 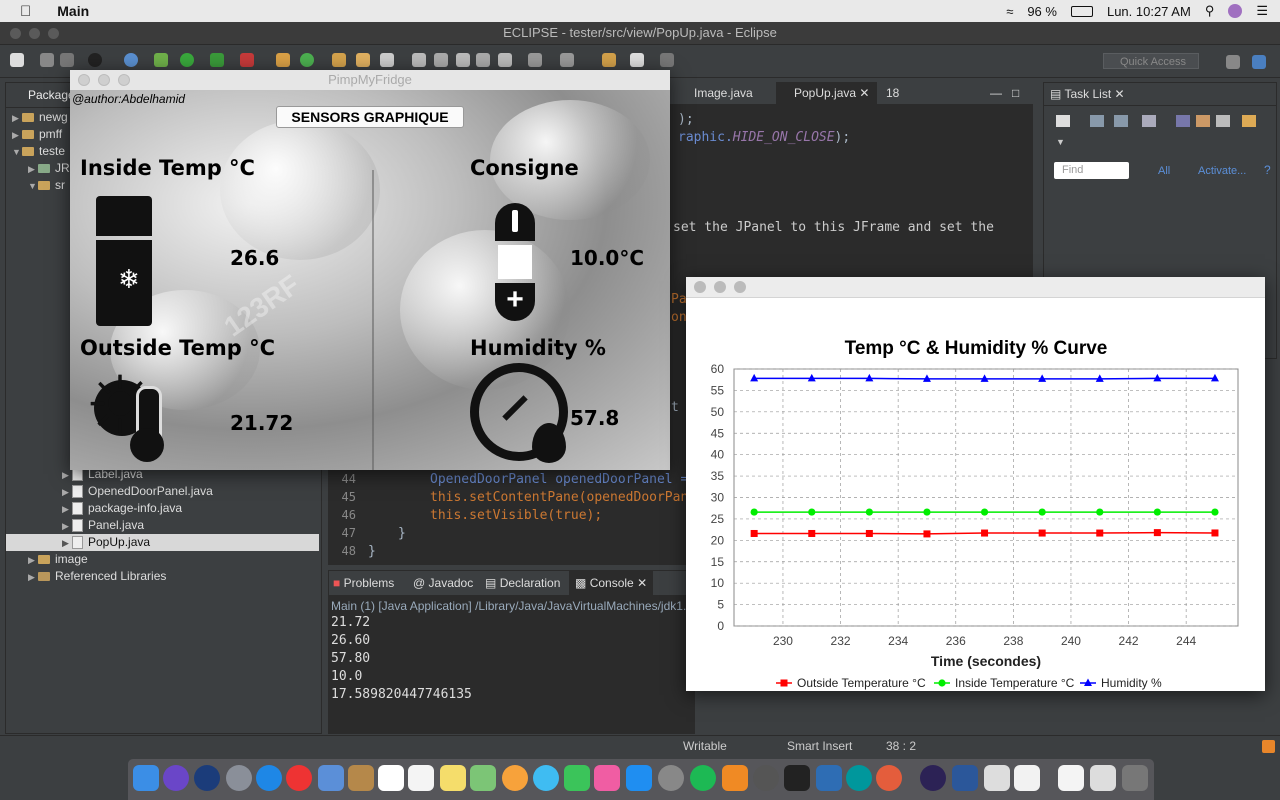 I want to click on spotify-icon, so click(x=703, y=778).